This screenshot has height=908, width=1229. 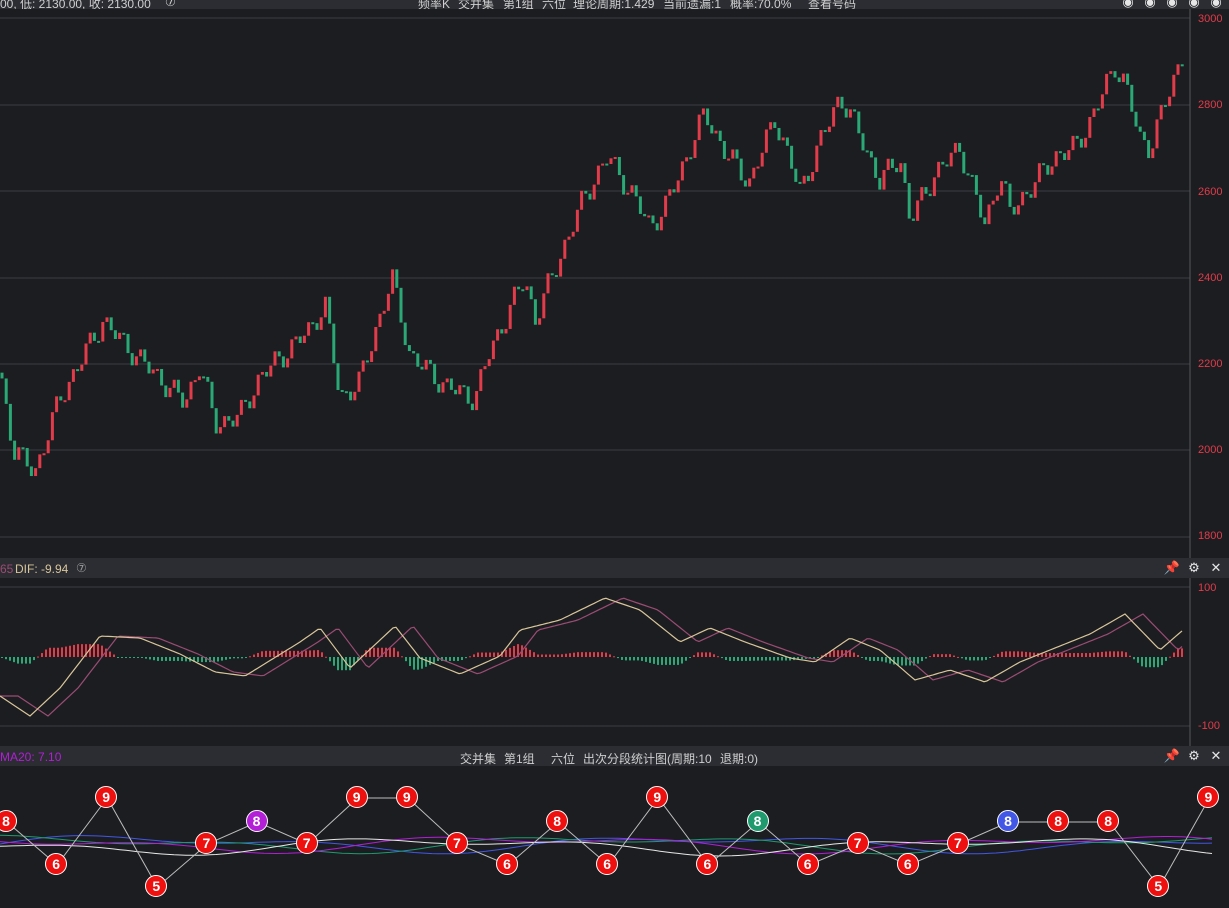 What do you see at coordinates (1172, 4) in the screenshot?
I see `tool-icon-3: ◉` at bounding box center [1172, 4].